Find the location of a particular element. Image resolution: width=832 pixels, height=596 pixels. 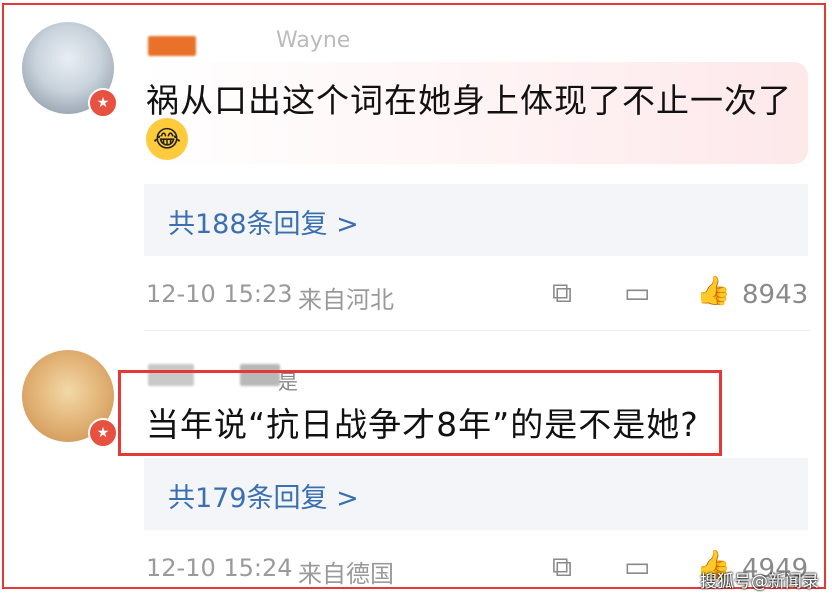

reply-count-link: 共179条回复 > is located at coordinates (263, 495).